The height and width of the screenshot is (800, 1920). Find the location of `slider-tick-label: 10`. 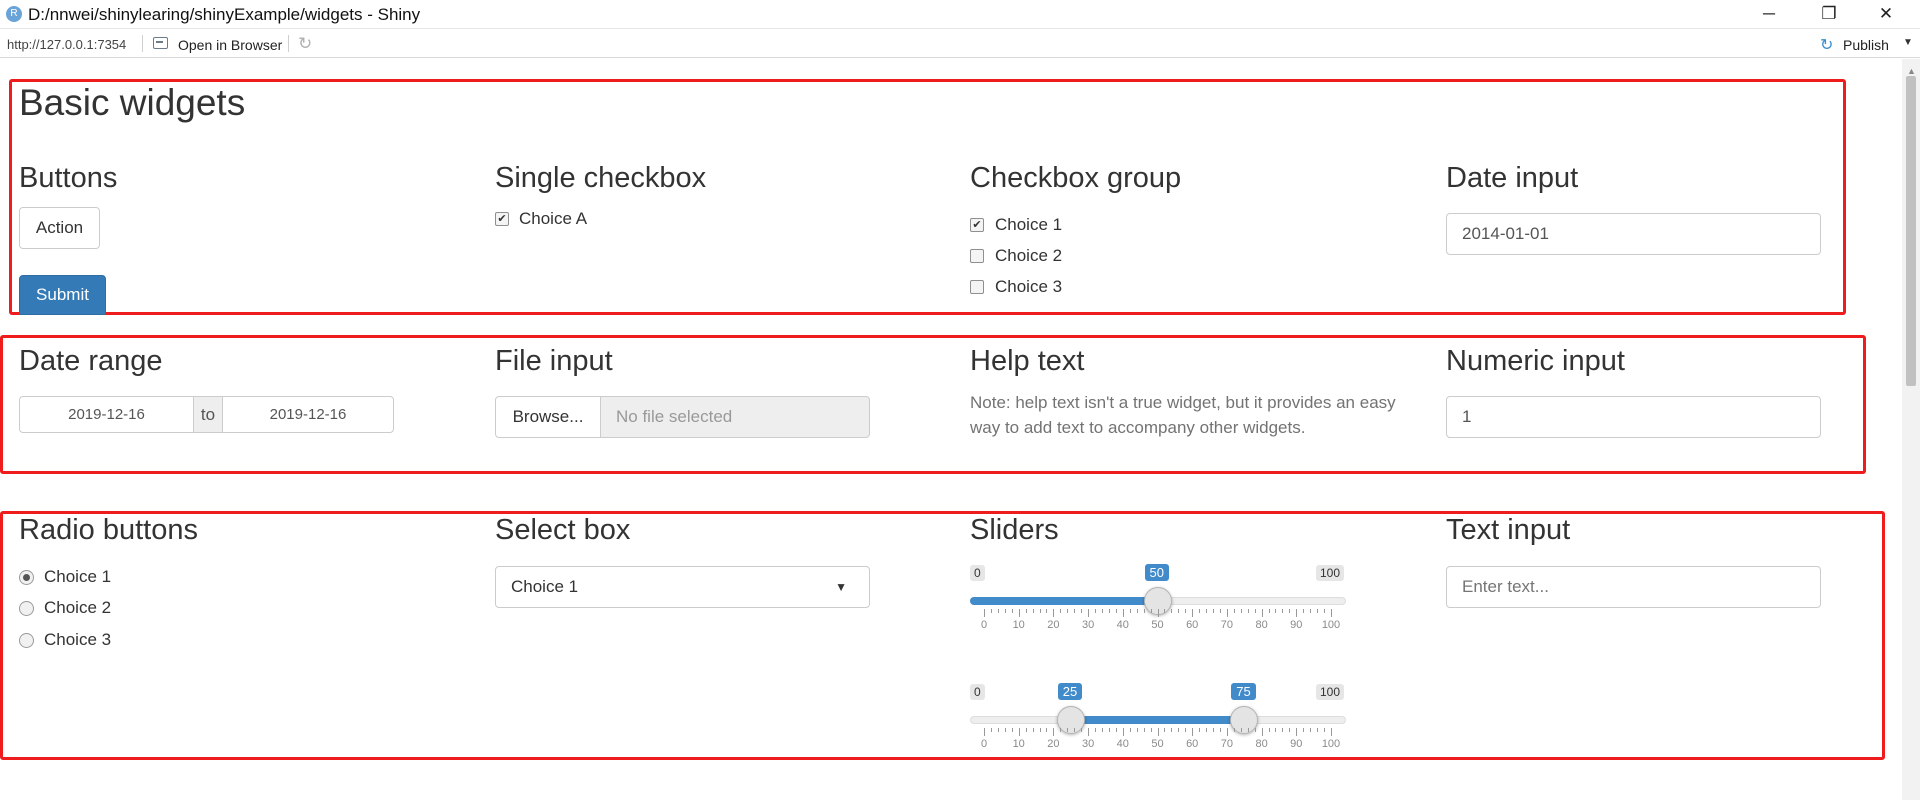

slider-tick-label: 10 is located at coordinates (1018, 625).